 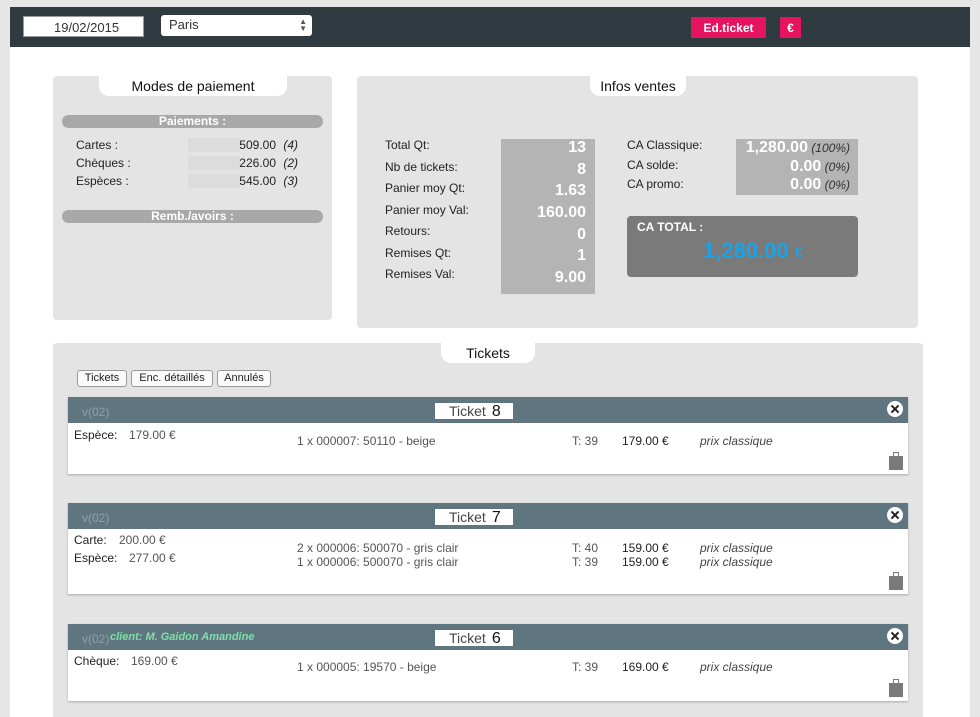 What do you see at coordinates (488, 353) in the screenshot?
I see `tickets-title: Tickets` at bounding box center [488, 353].